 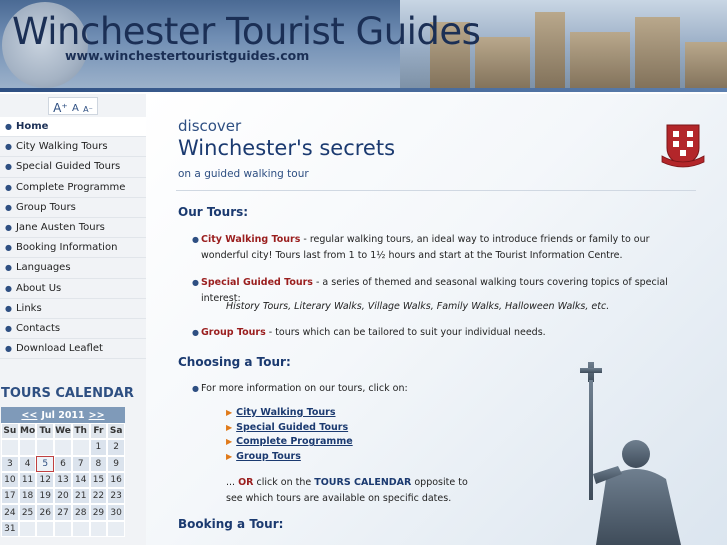 What do you see at coordinates (243, 174) in the screenshot?
I see `page-tagline: on a guided walking tour` at bounding box center [243, 174].